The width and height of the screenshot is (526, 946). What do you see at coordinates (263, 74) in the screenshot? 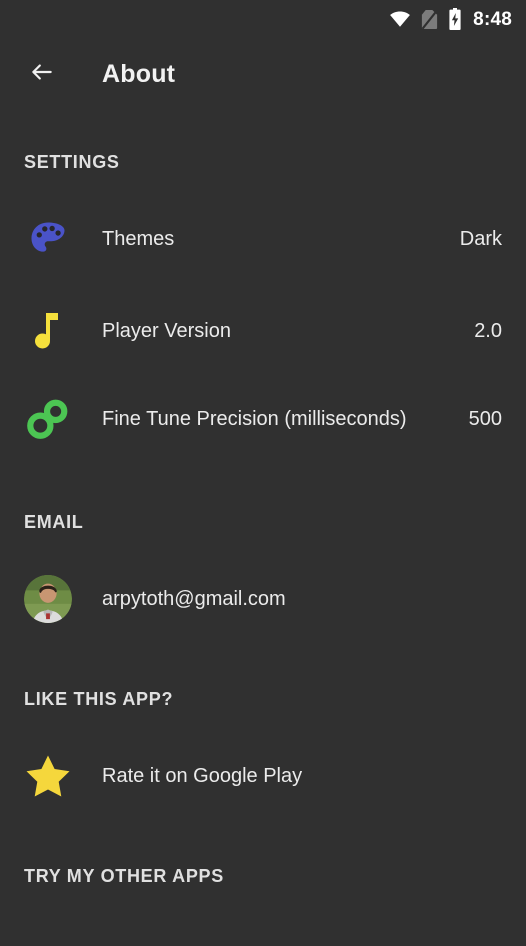
I see `app-bar: About` at bounding box center [263, 74].